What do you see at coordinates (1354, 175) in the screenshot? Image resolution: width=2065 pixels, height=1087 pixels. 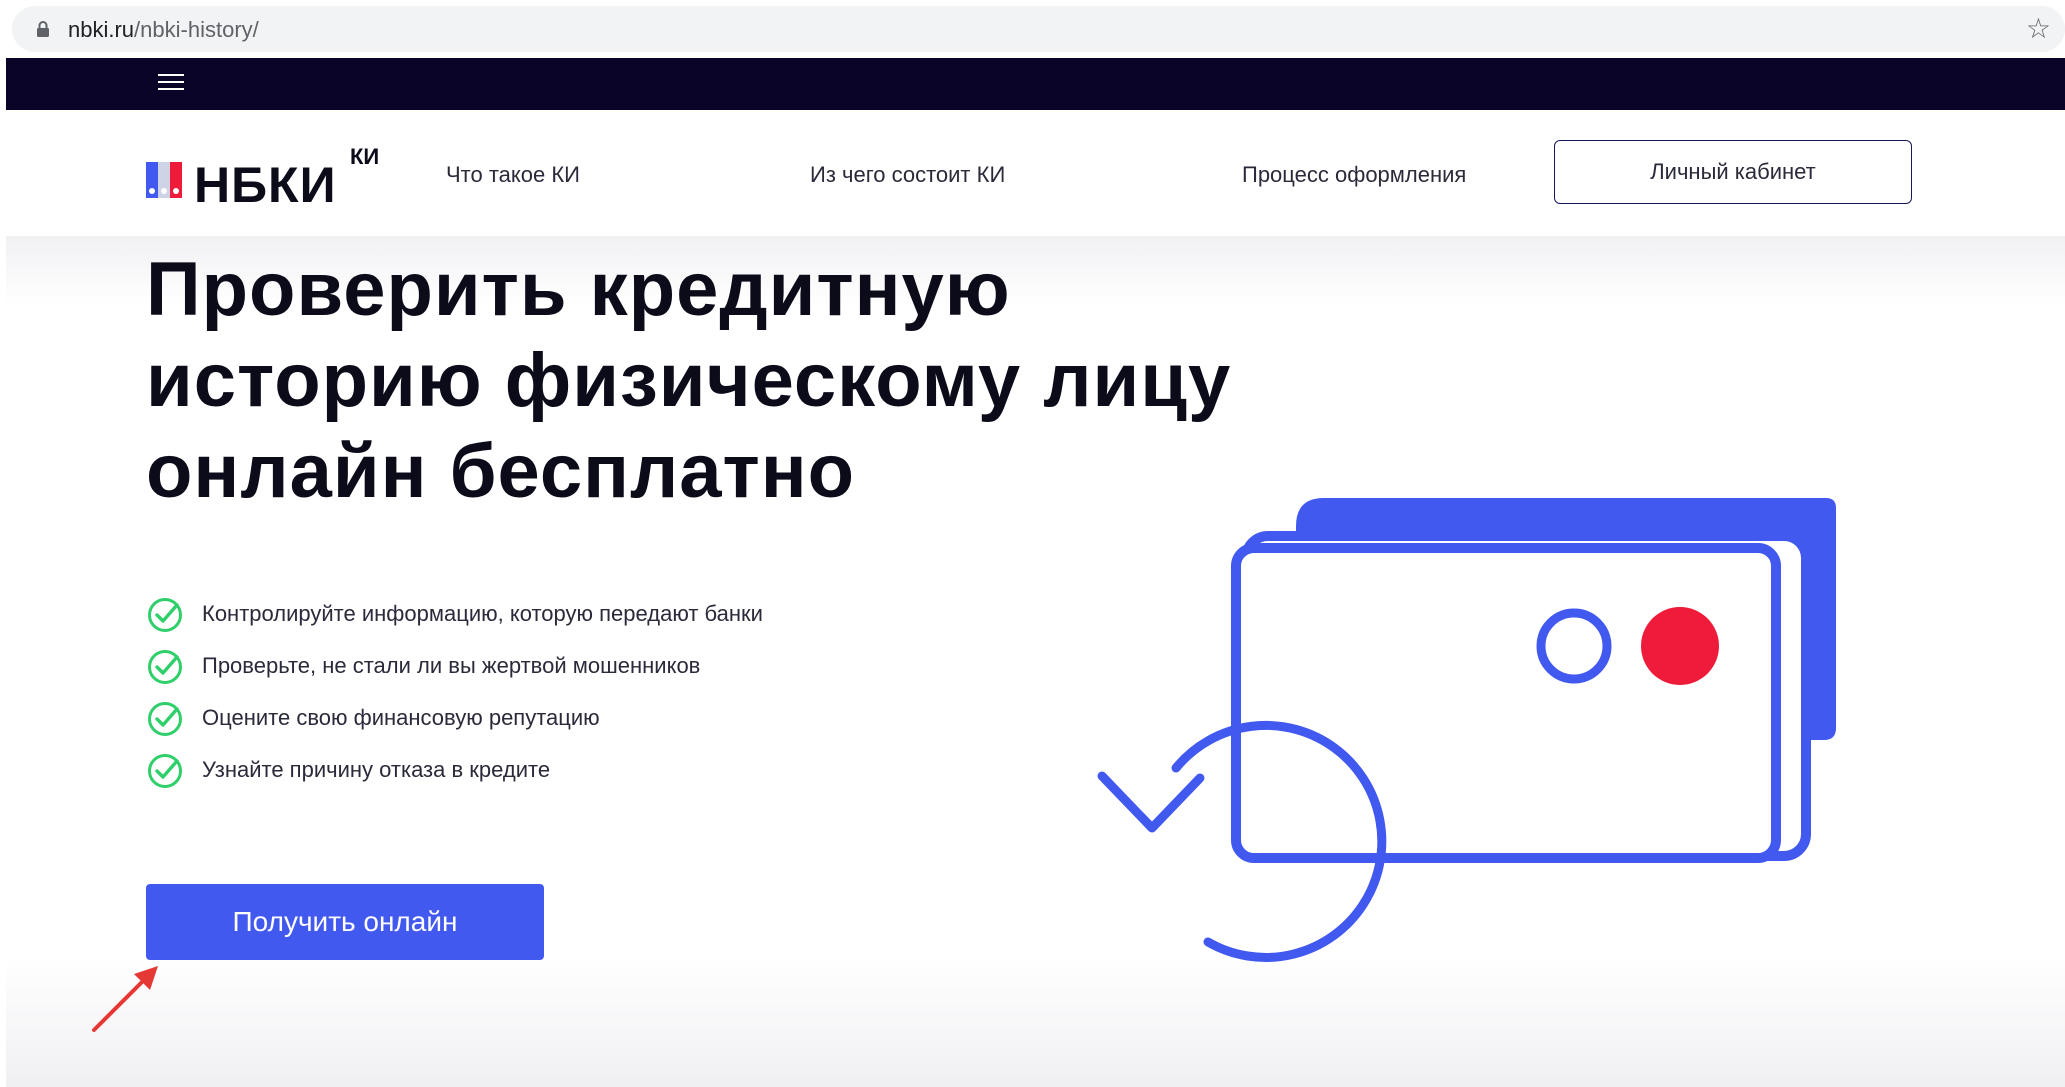 I see `nav-link-process: Процесс оформления` at bounding box center [1354, 175].